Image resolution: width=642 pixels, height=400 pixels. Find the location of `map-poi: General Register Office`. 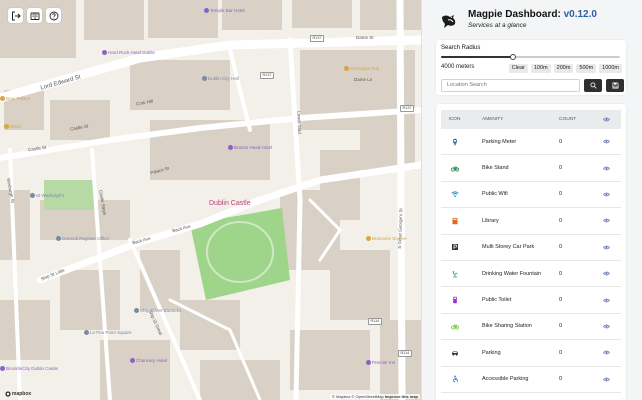

map-poi: General Register Office is located at coordinates (82, 239).